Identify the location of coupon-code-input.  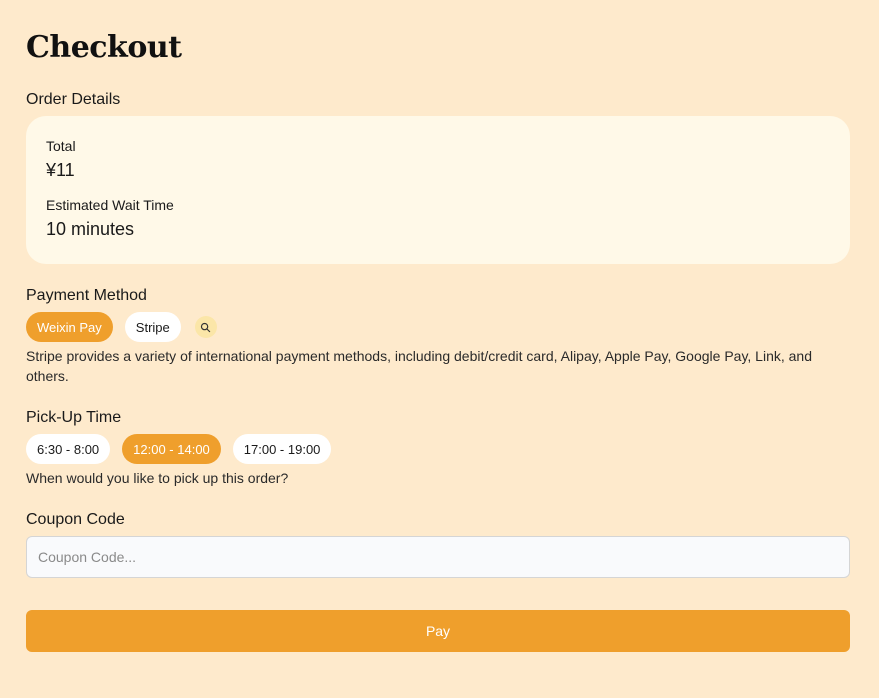
(438, 557).